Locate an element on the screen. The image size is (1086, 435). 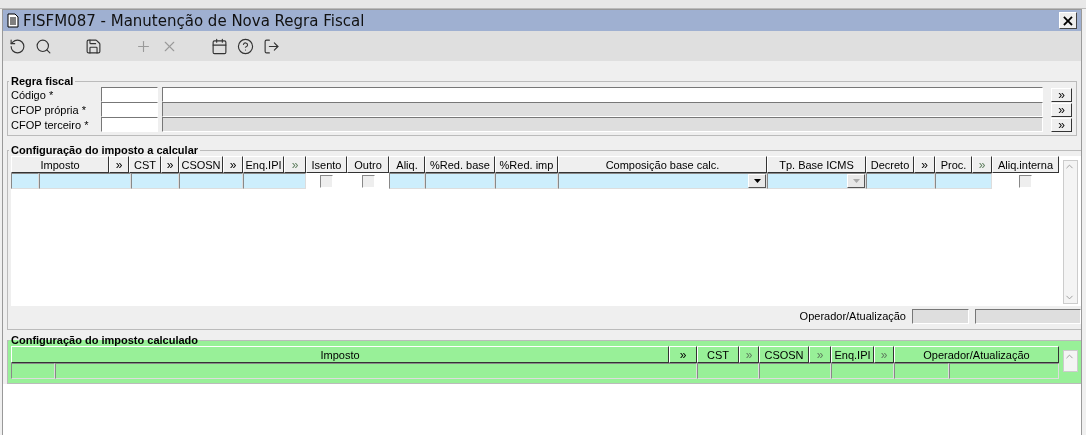
column-header: Operador/Atualização is located at coordinates (976, 354).